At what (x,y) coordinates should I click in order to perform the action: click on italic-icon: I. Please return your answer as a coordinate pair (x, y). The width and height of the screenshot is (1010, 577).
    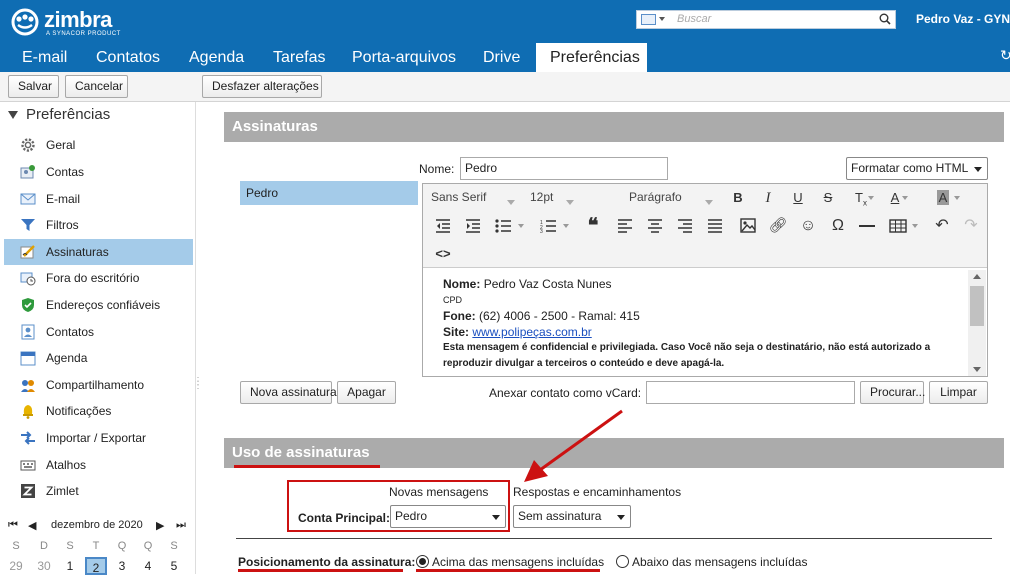
    Looking at the image, I should click on (768, 198).